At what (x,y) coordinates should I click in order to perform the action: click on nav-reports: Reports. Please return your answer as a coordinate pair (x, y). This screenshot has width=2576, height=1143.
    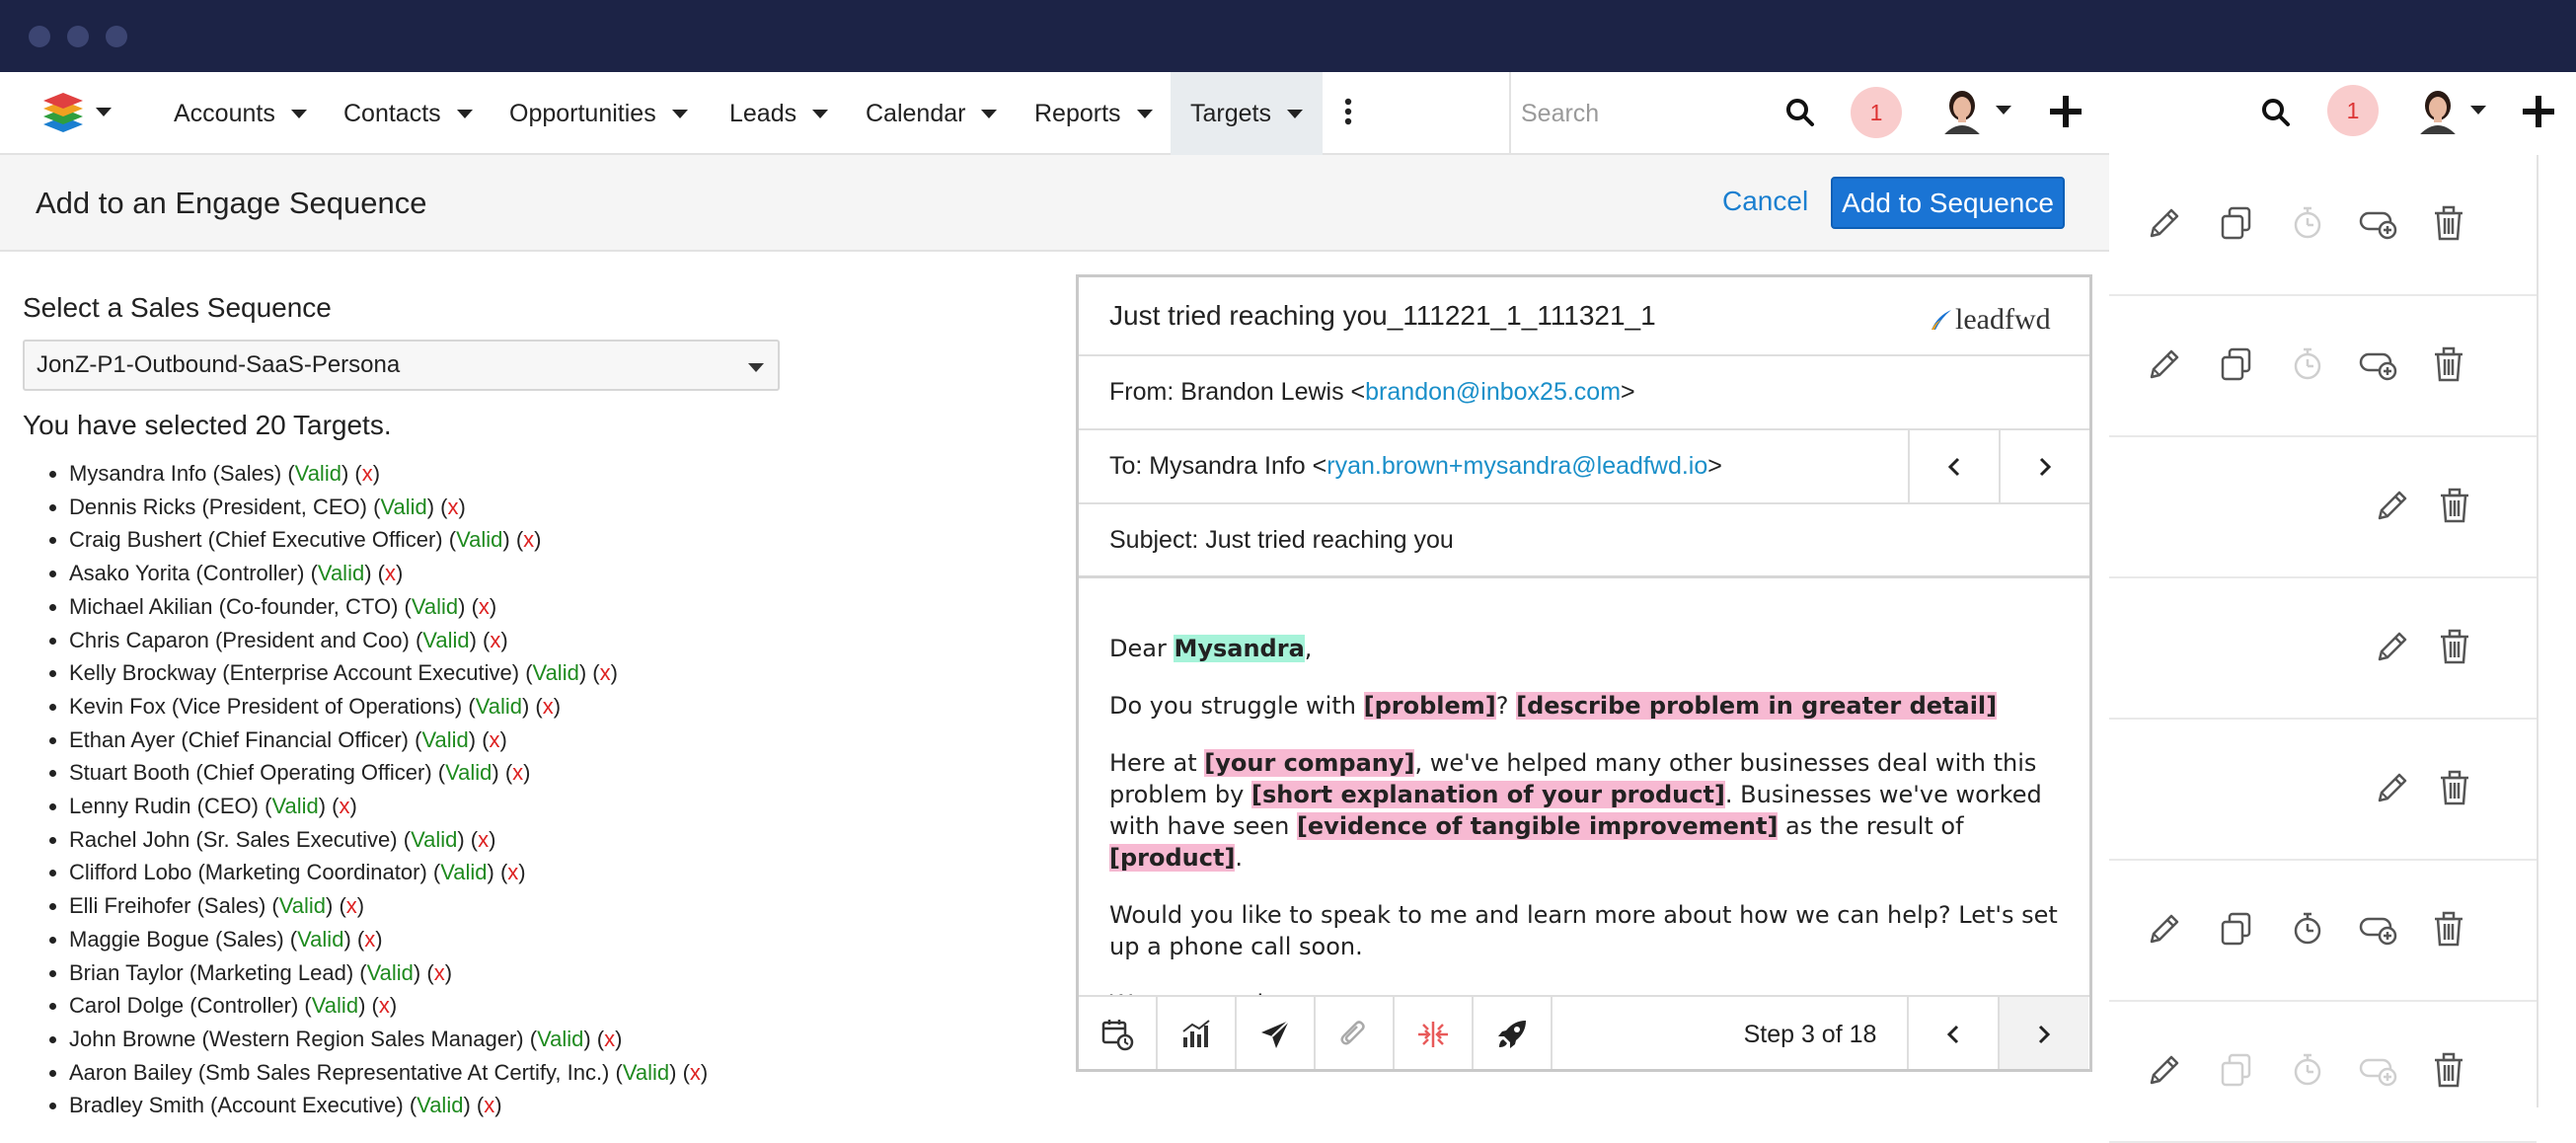
    Looking at the image, I should click on (1093, 113).